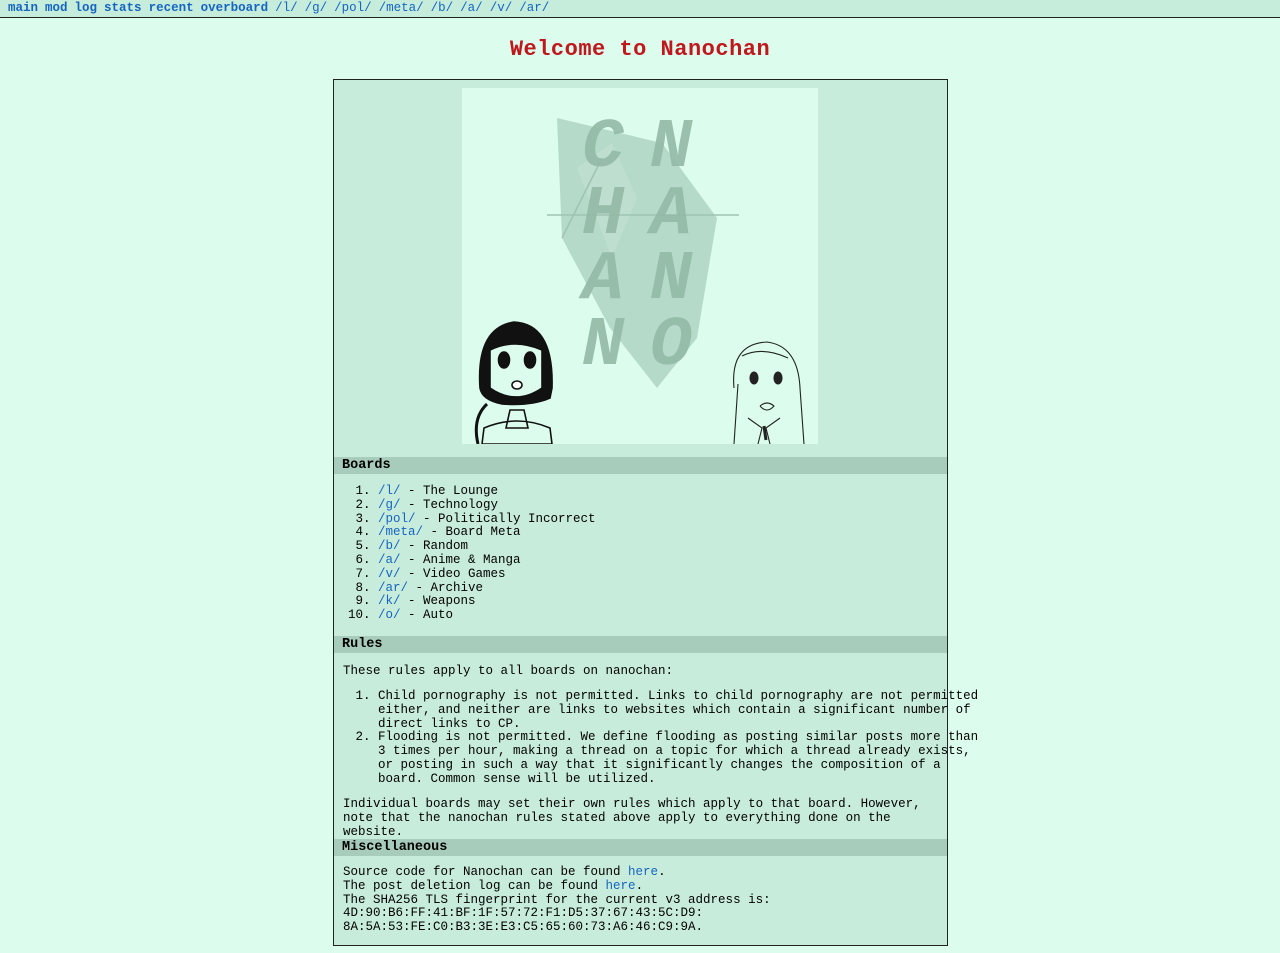  Describe the element at coordinates (393, 588) in the screenshot. I see `board-link: /ar/` at that location.